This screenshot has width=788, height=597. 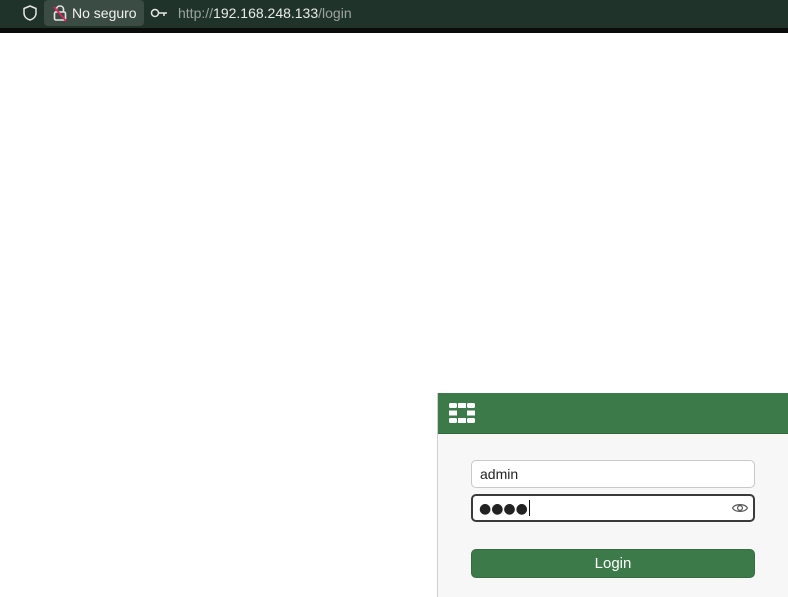 I want to click on text-caret, so click(x=529, y=508).